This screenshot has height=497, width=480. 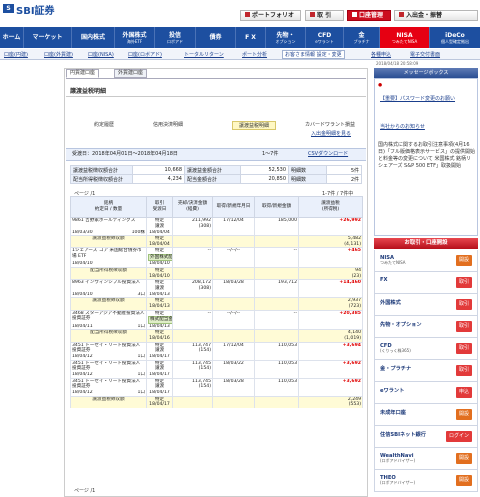 What do you see at coordinates (369, 15) in the screenshot?
I see `account-button: 口座管理` at bounding box center [369, 15].